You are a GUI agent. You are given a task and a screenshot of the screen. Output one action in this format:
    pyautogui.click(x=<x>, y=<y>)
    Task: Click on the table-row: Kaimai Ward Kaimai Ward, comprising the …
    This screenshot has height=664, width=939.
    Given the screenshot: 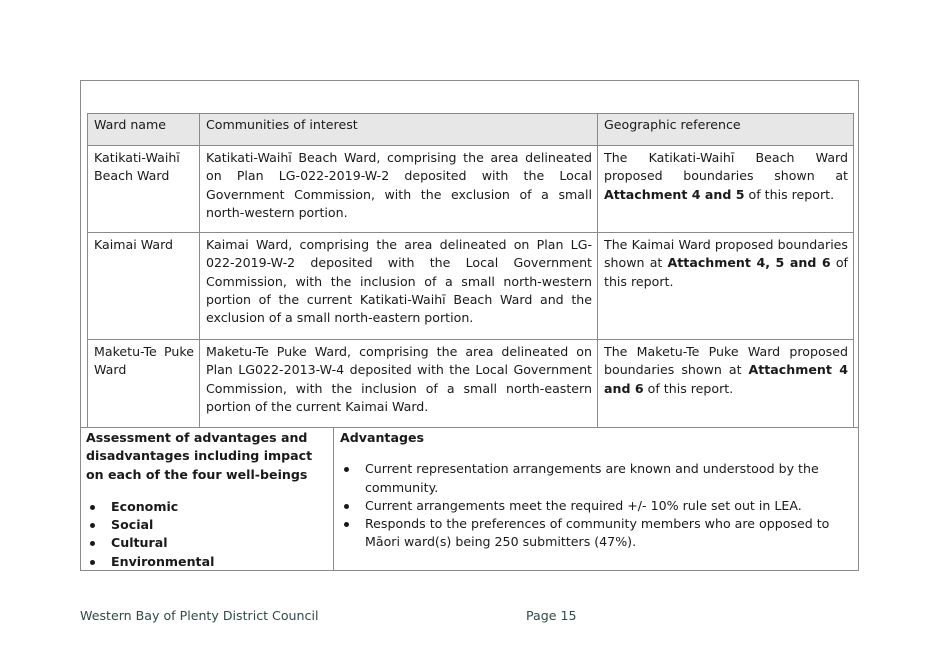 What is the action you would take?
    pyautogui.click(x=470, y=286)
    